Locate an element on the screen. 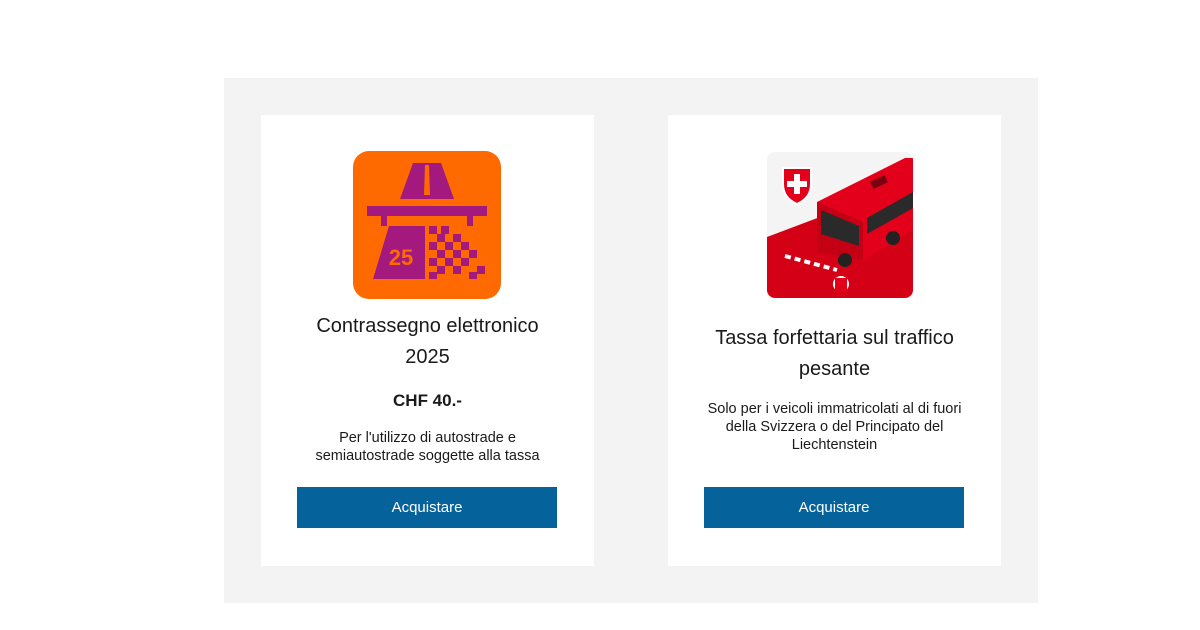  product-title: Tassa forfettaria sul traffico pesante is located at coordinates (834, 353).